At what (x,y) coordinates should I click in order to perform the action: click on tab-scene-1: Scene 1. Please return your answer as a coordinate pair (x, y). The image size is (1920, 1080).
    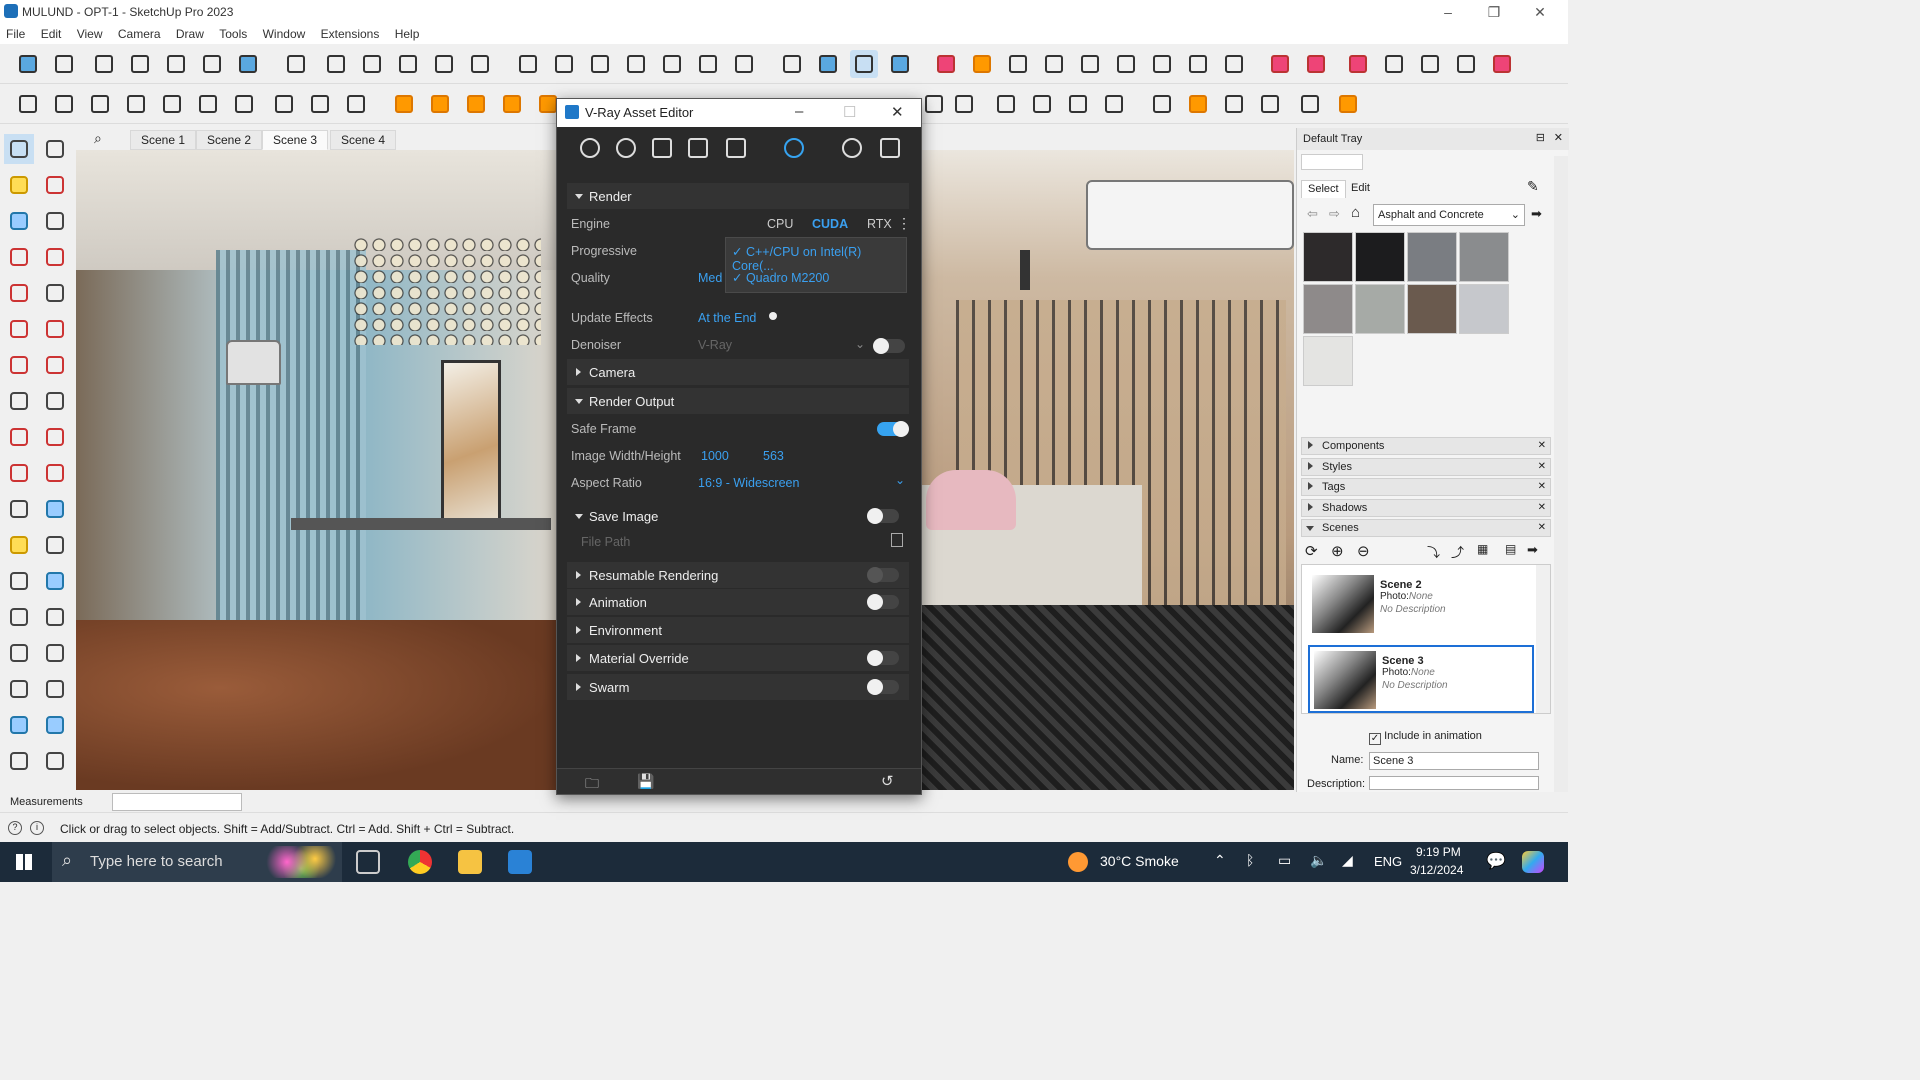
    Looking at the image, I should click on (163, 140).